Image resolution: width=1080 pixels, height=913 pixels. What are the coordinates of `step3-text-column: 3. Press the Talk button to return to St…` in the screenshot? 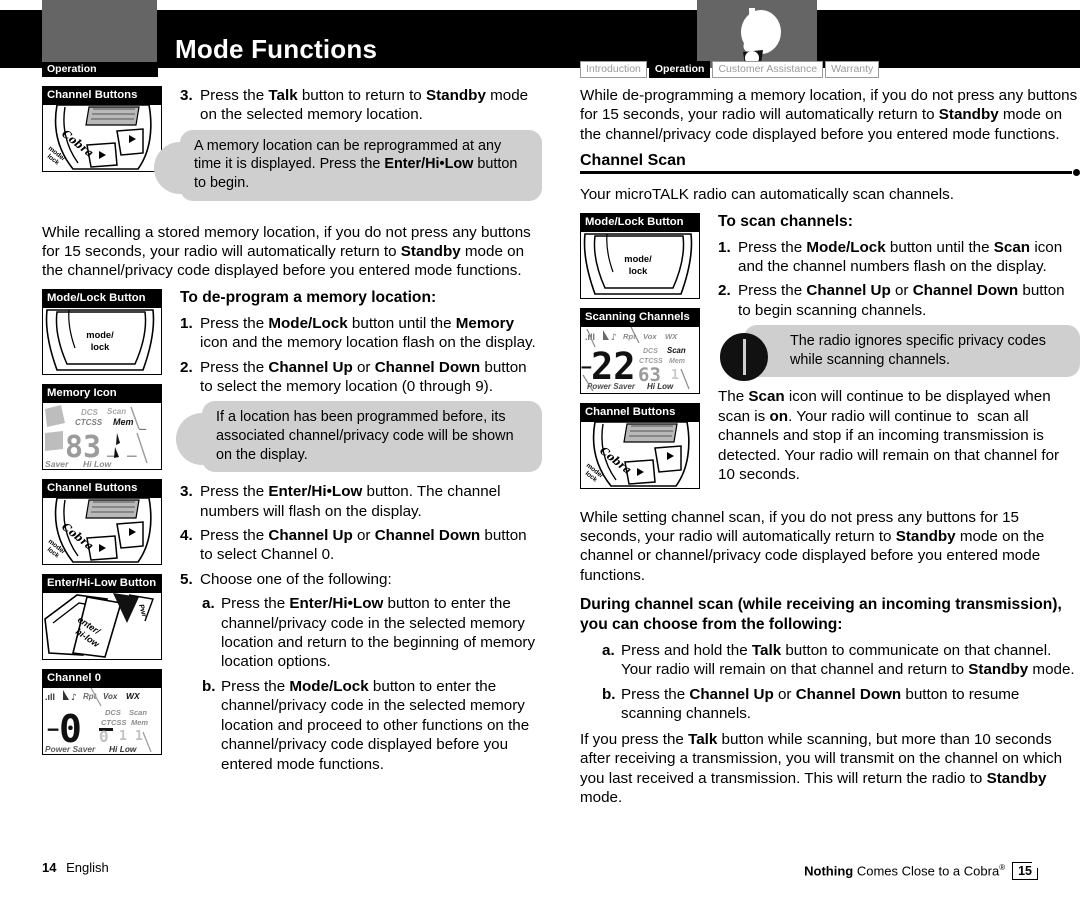 It's located at (348, 148).